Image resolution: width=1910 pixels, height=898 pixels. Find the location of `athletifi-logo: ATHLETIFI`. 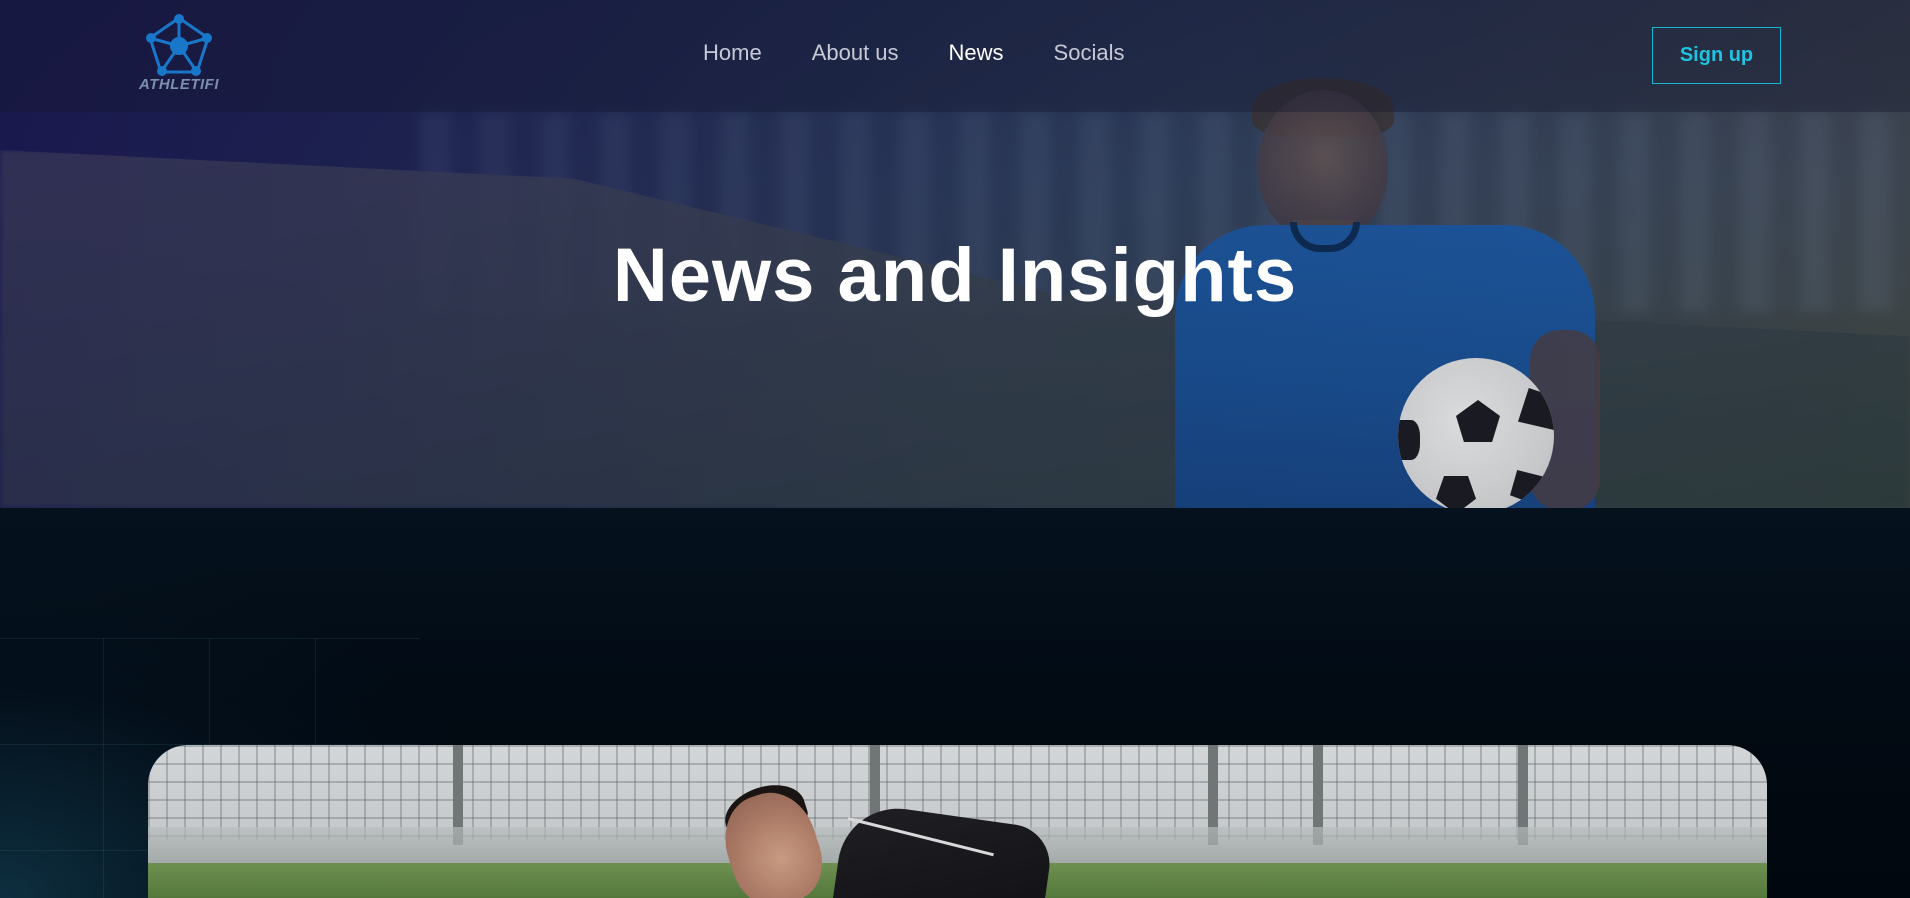

athletifi-logo: ATHLETIFI is located at coordinates (179, 55).